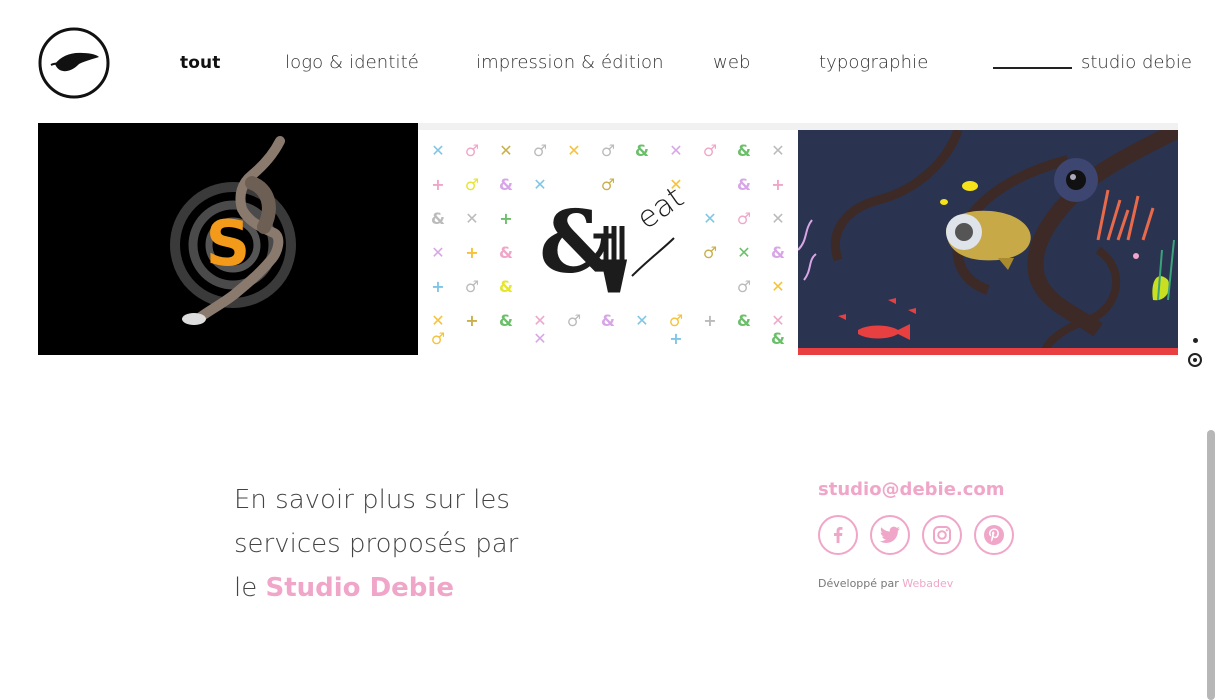 This screenshot has height=700, width=1215. I want to click on email-link: studio@debie.com, so click(911, 489).